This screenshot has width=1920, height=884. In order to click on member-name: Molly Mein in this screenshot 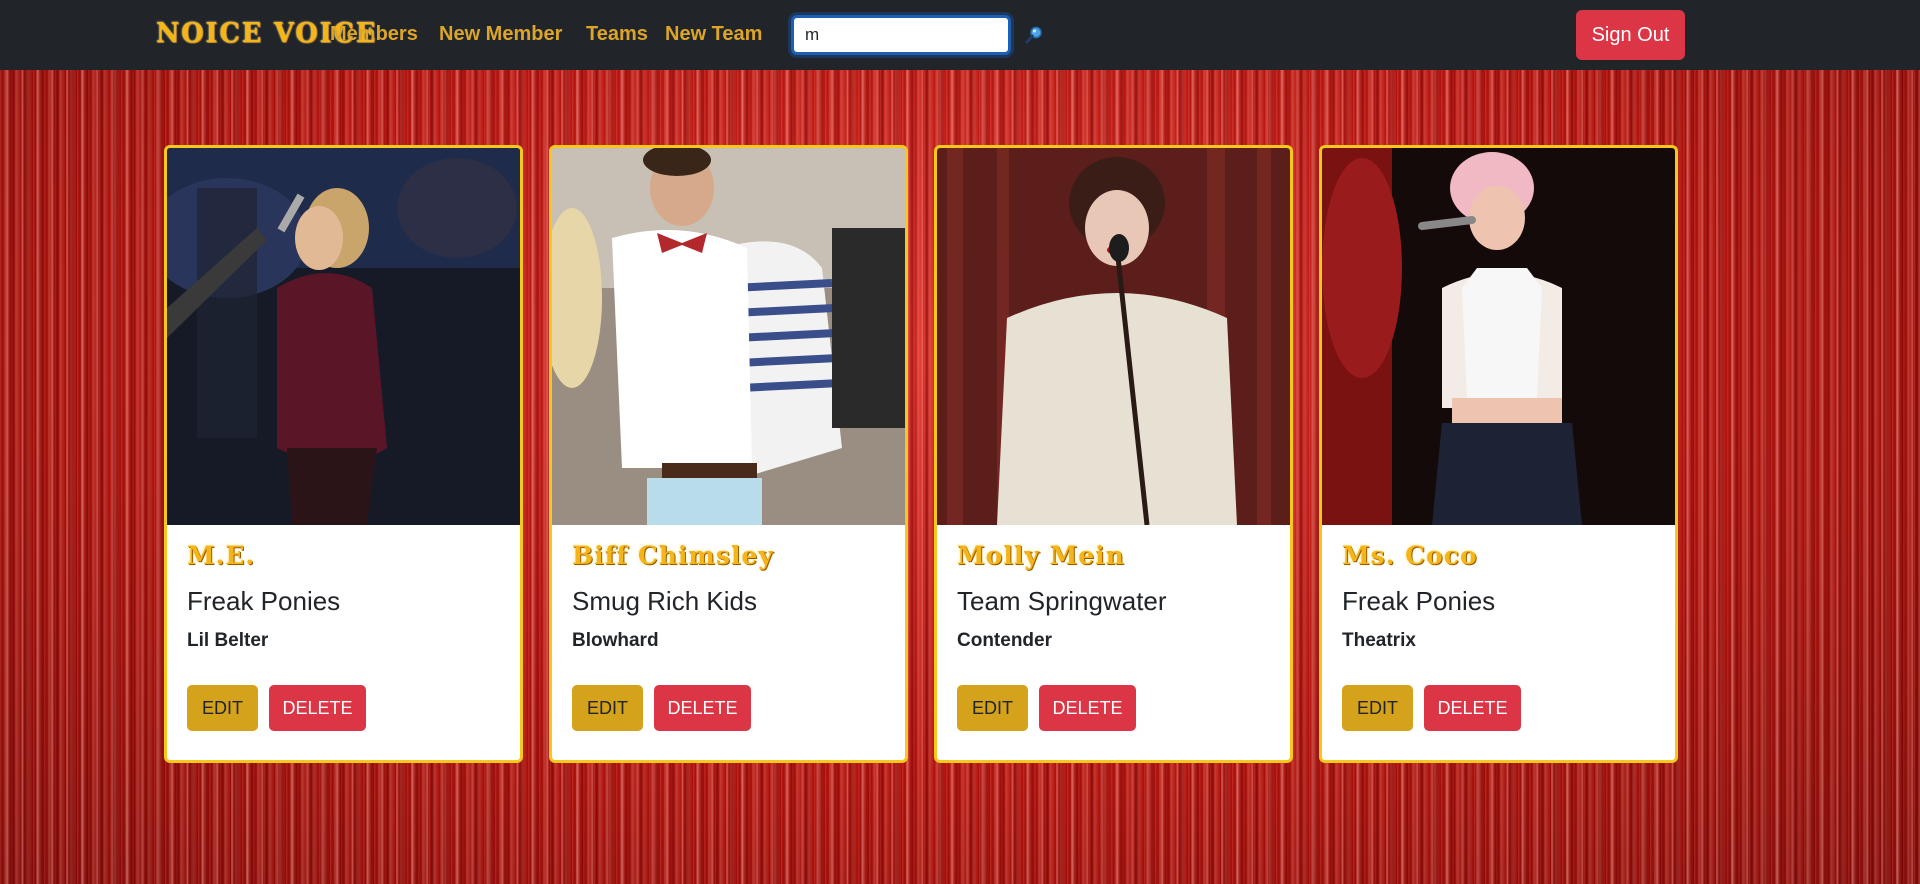, I will do `click(1041, 555)`.